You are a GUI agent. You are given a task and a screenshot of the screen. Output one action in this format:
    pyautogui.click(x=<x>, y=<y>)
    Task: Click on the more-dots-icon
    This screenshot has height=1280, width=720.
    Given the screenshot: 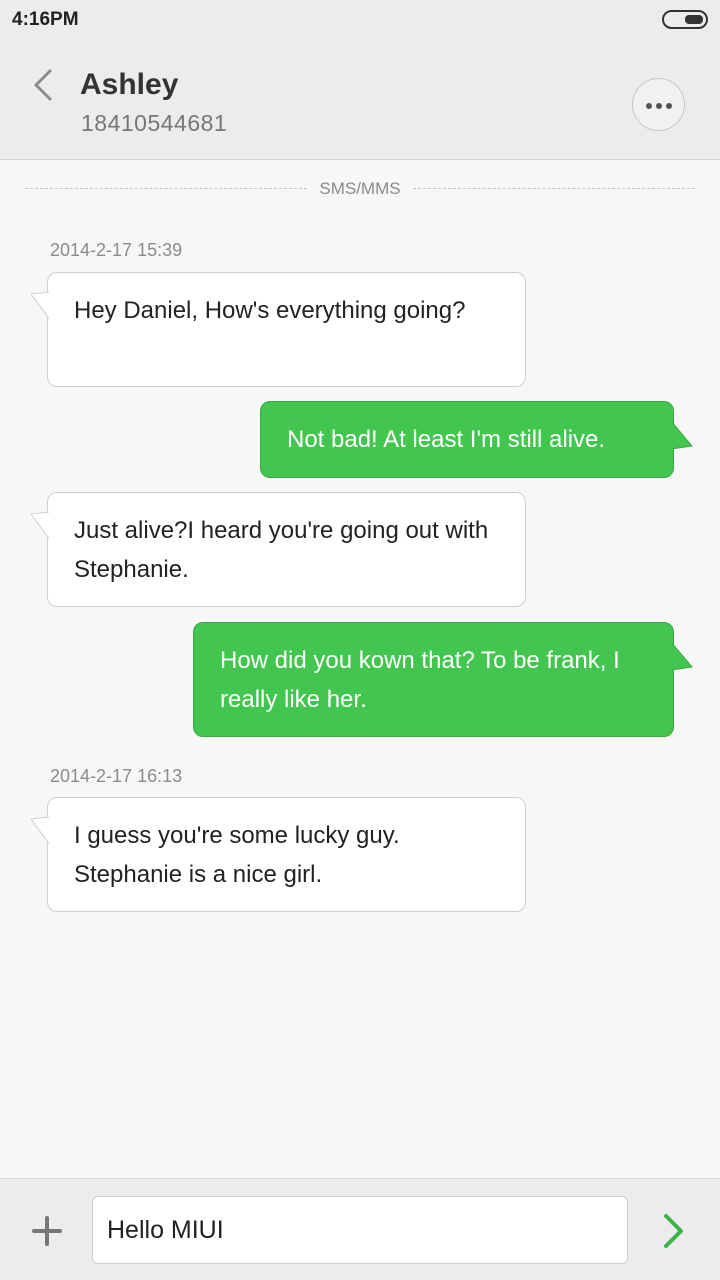 What is the action you would take?
    pyautogui.click(x=649, y=106)
    